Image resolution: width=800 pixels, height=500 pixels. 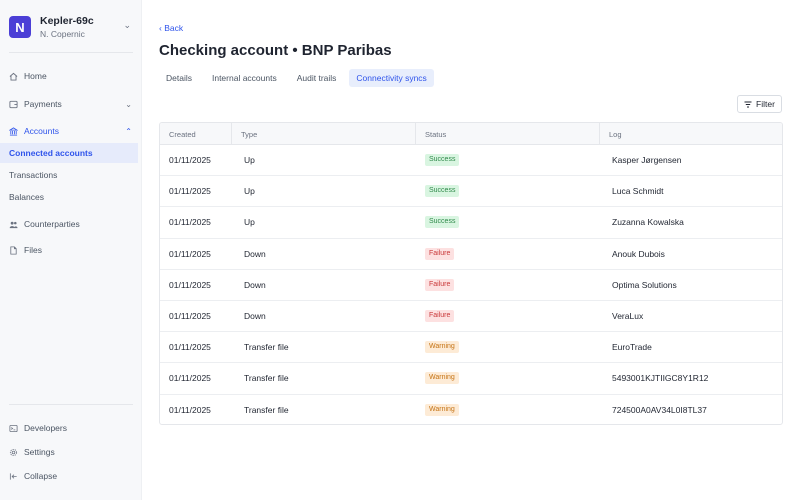 What do you see at coordinates (26, 197) in the screenshot?
I see `sidebar-item-label: Balances` at bounding box center [26, 197].